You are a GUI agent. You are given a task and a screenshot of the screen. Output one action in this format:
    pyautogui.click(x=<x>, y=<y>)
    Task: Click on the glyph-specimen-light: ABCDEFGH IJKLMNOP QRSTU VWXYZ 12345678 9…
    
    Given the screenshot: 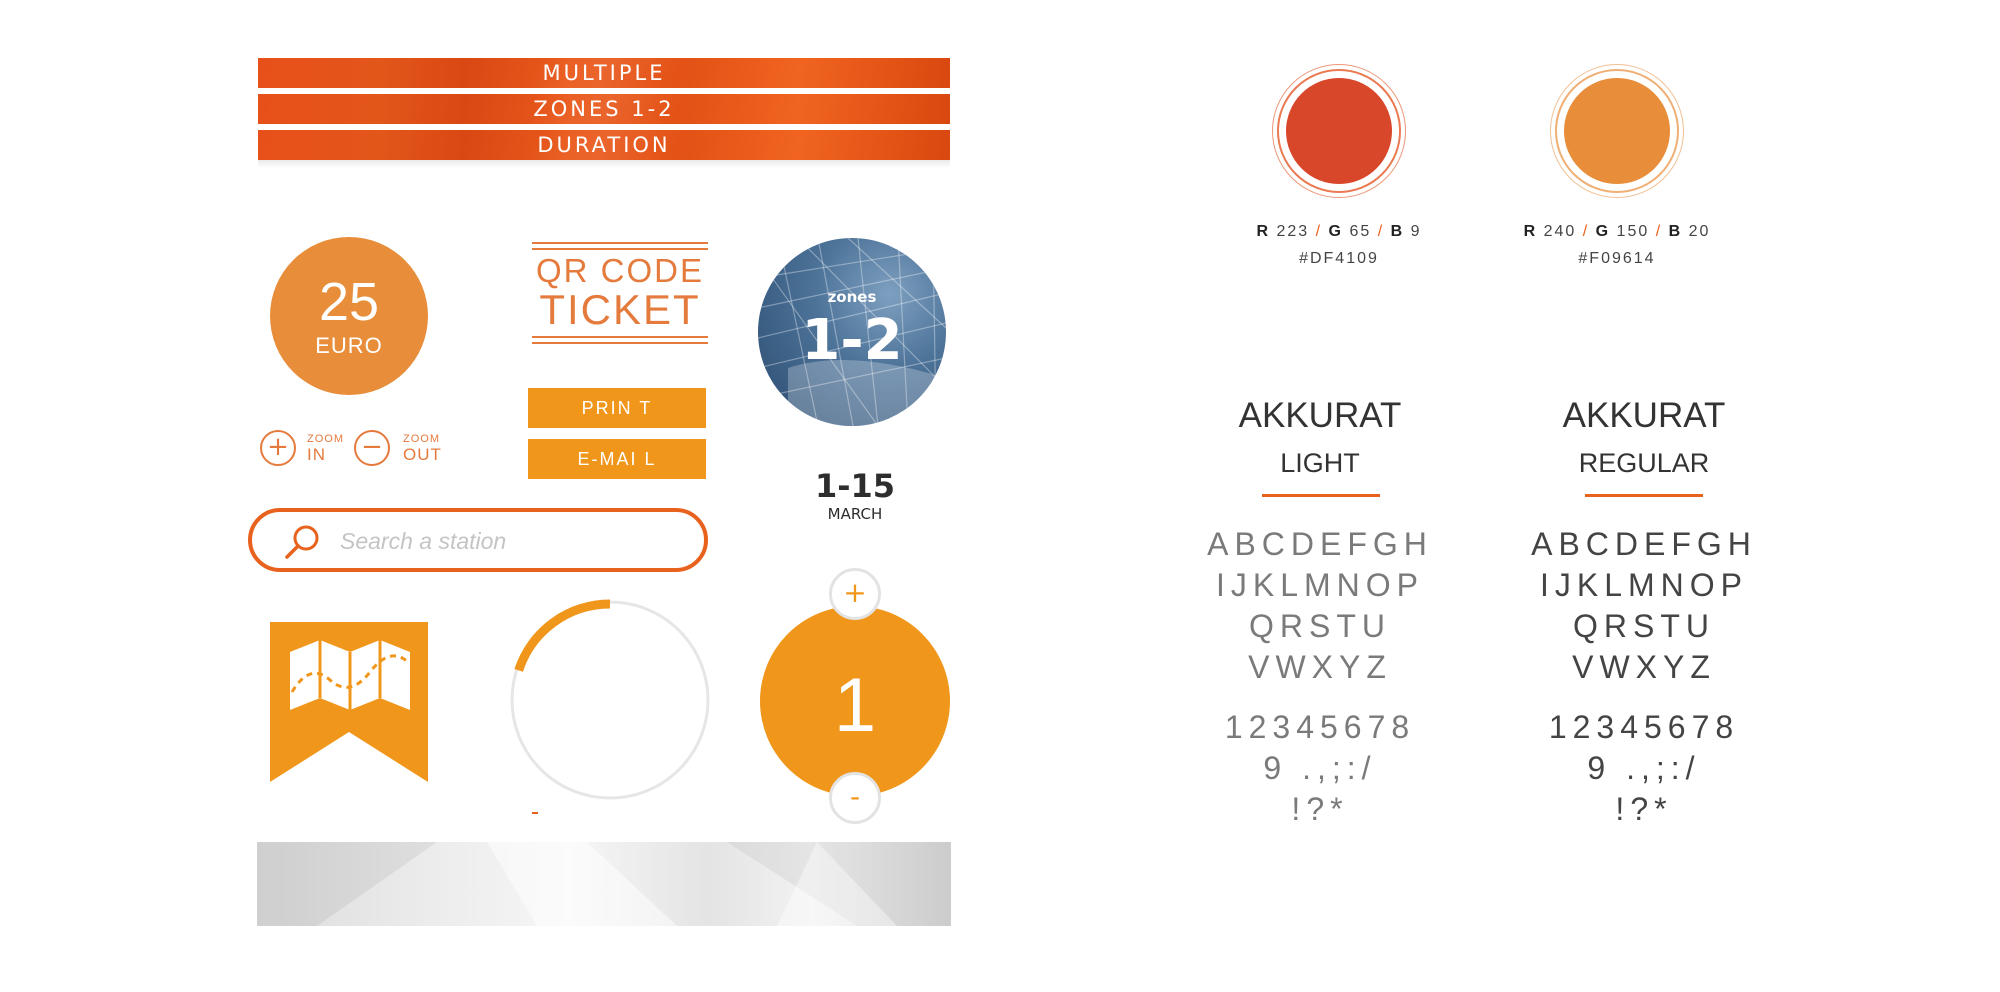 What is the action you would take?
    pyautogui.click(x=1320, y=677)
    